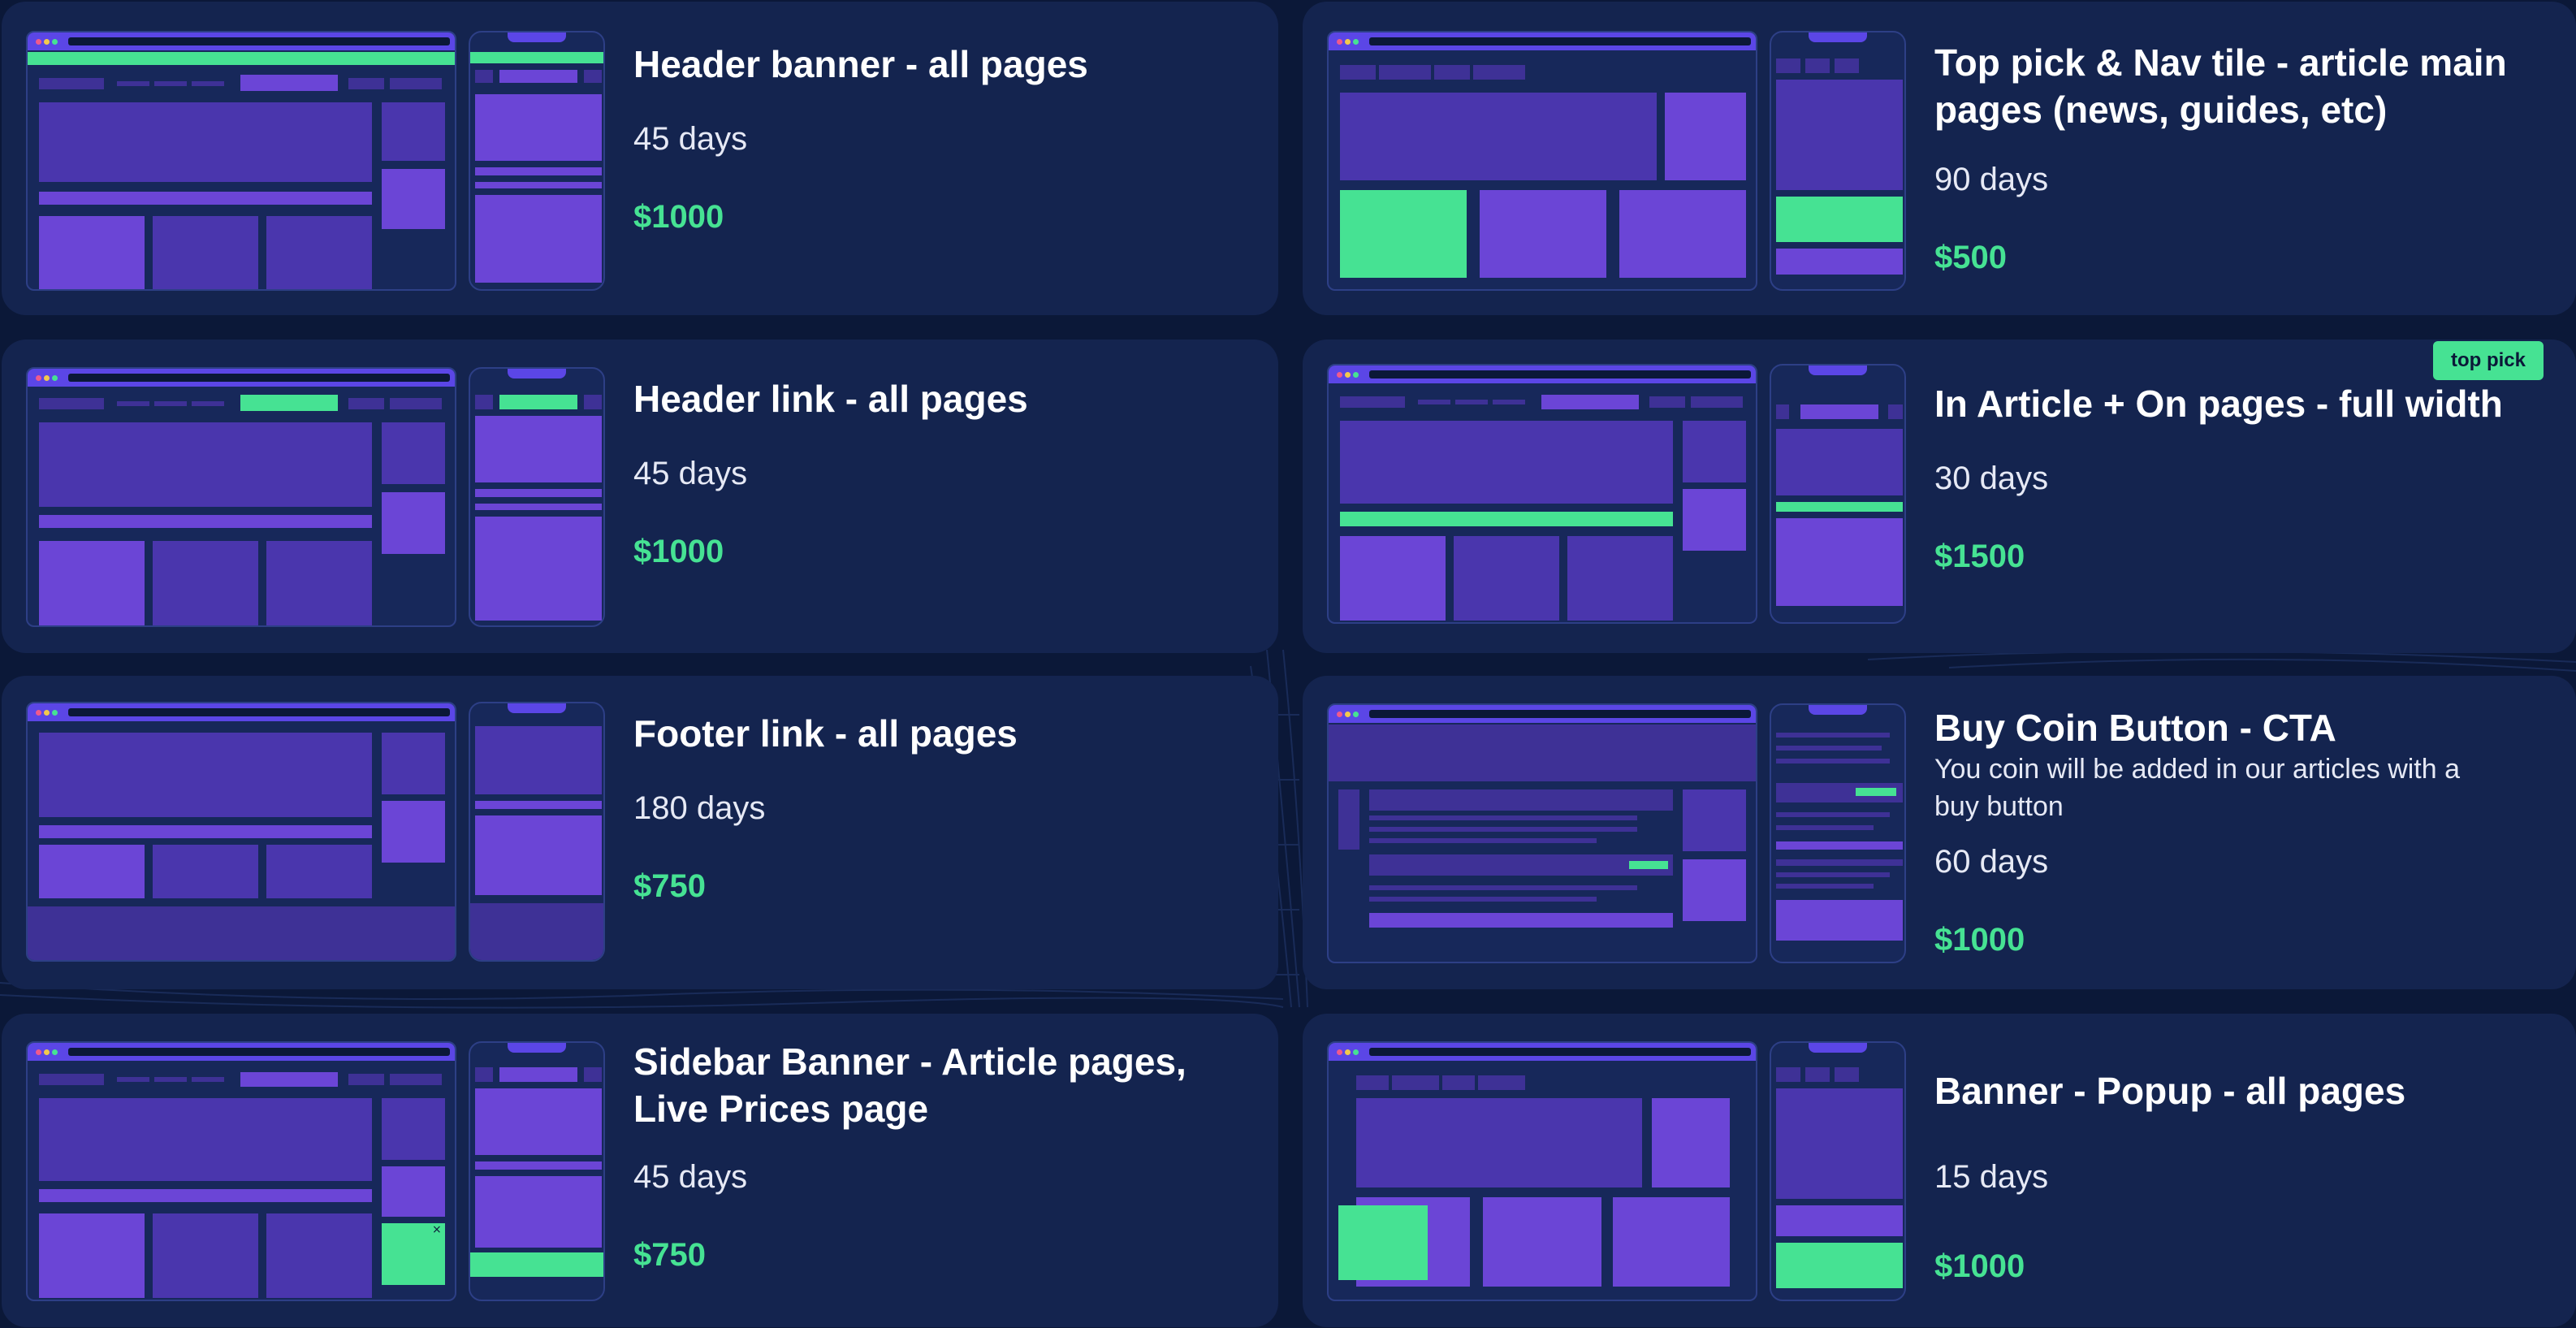 Image resolution: width=2576 pixels, height=1328 pixels. What do you see at coordinates (241, 933) in the screenshot?
I see `footer-region` at bounding box center [241, 933].